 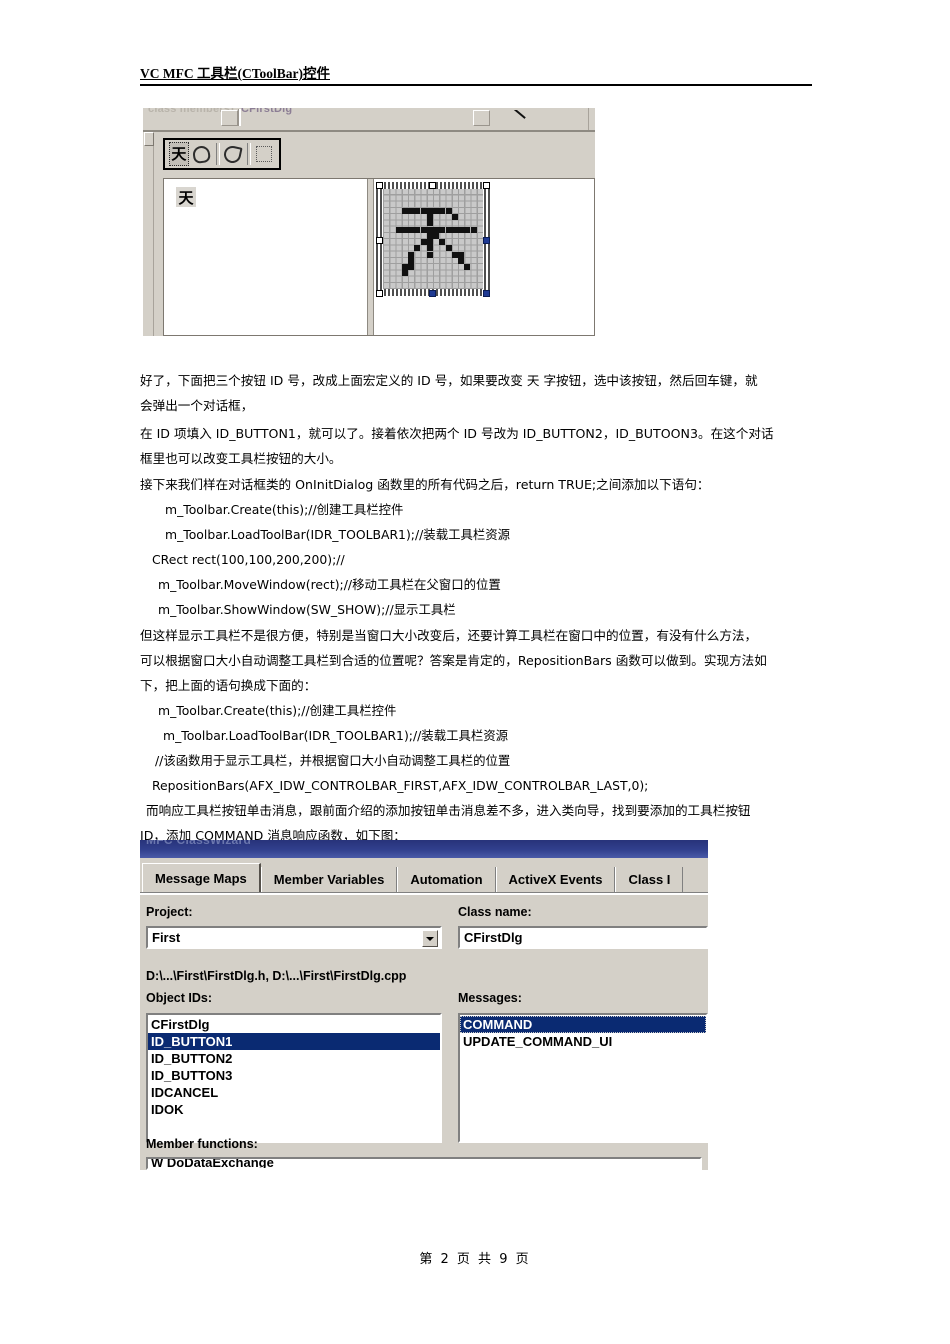 I want to click on toolbar-button-new-placeholder, so click(x=264, y=154).